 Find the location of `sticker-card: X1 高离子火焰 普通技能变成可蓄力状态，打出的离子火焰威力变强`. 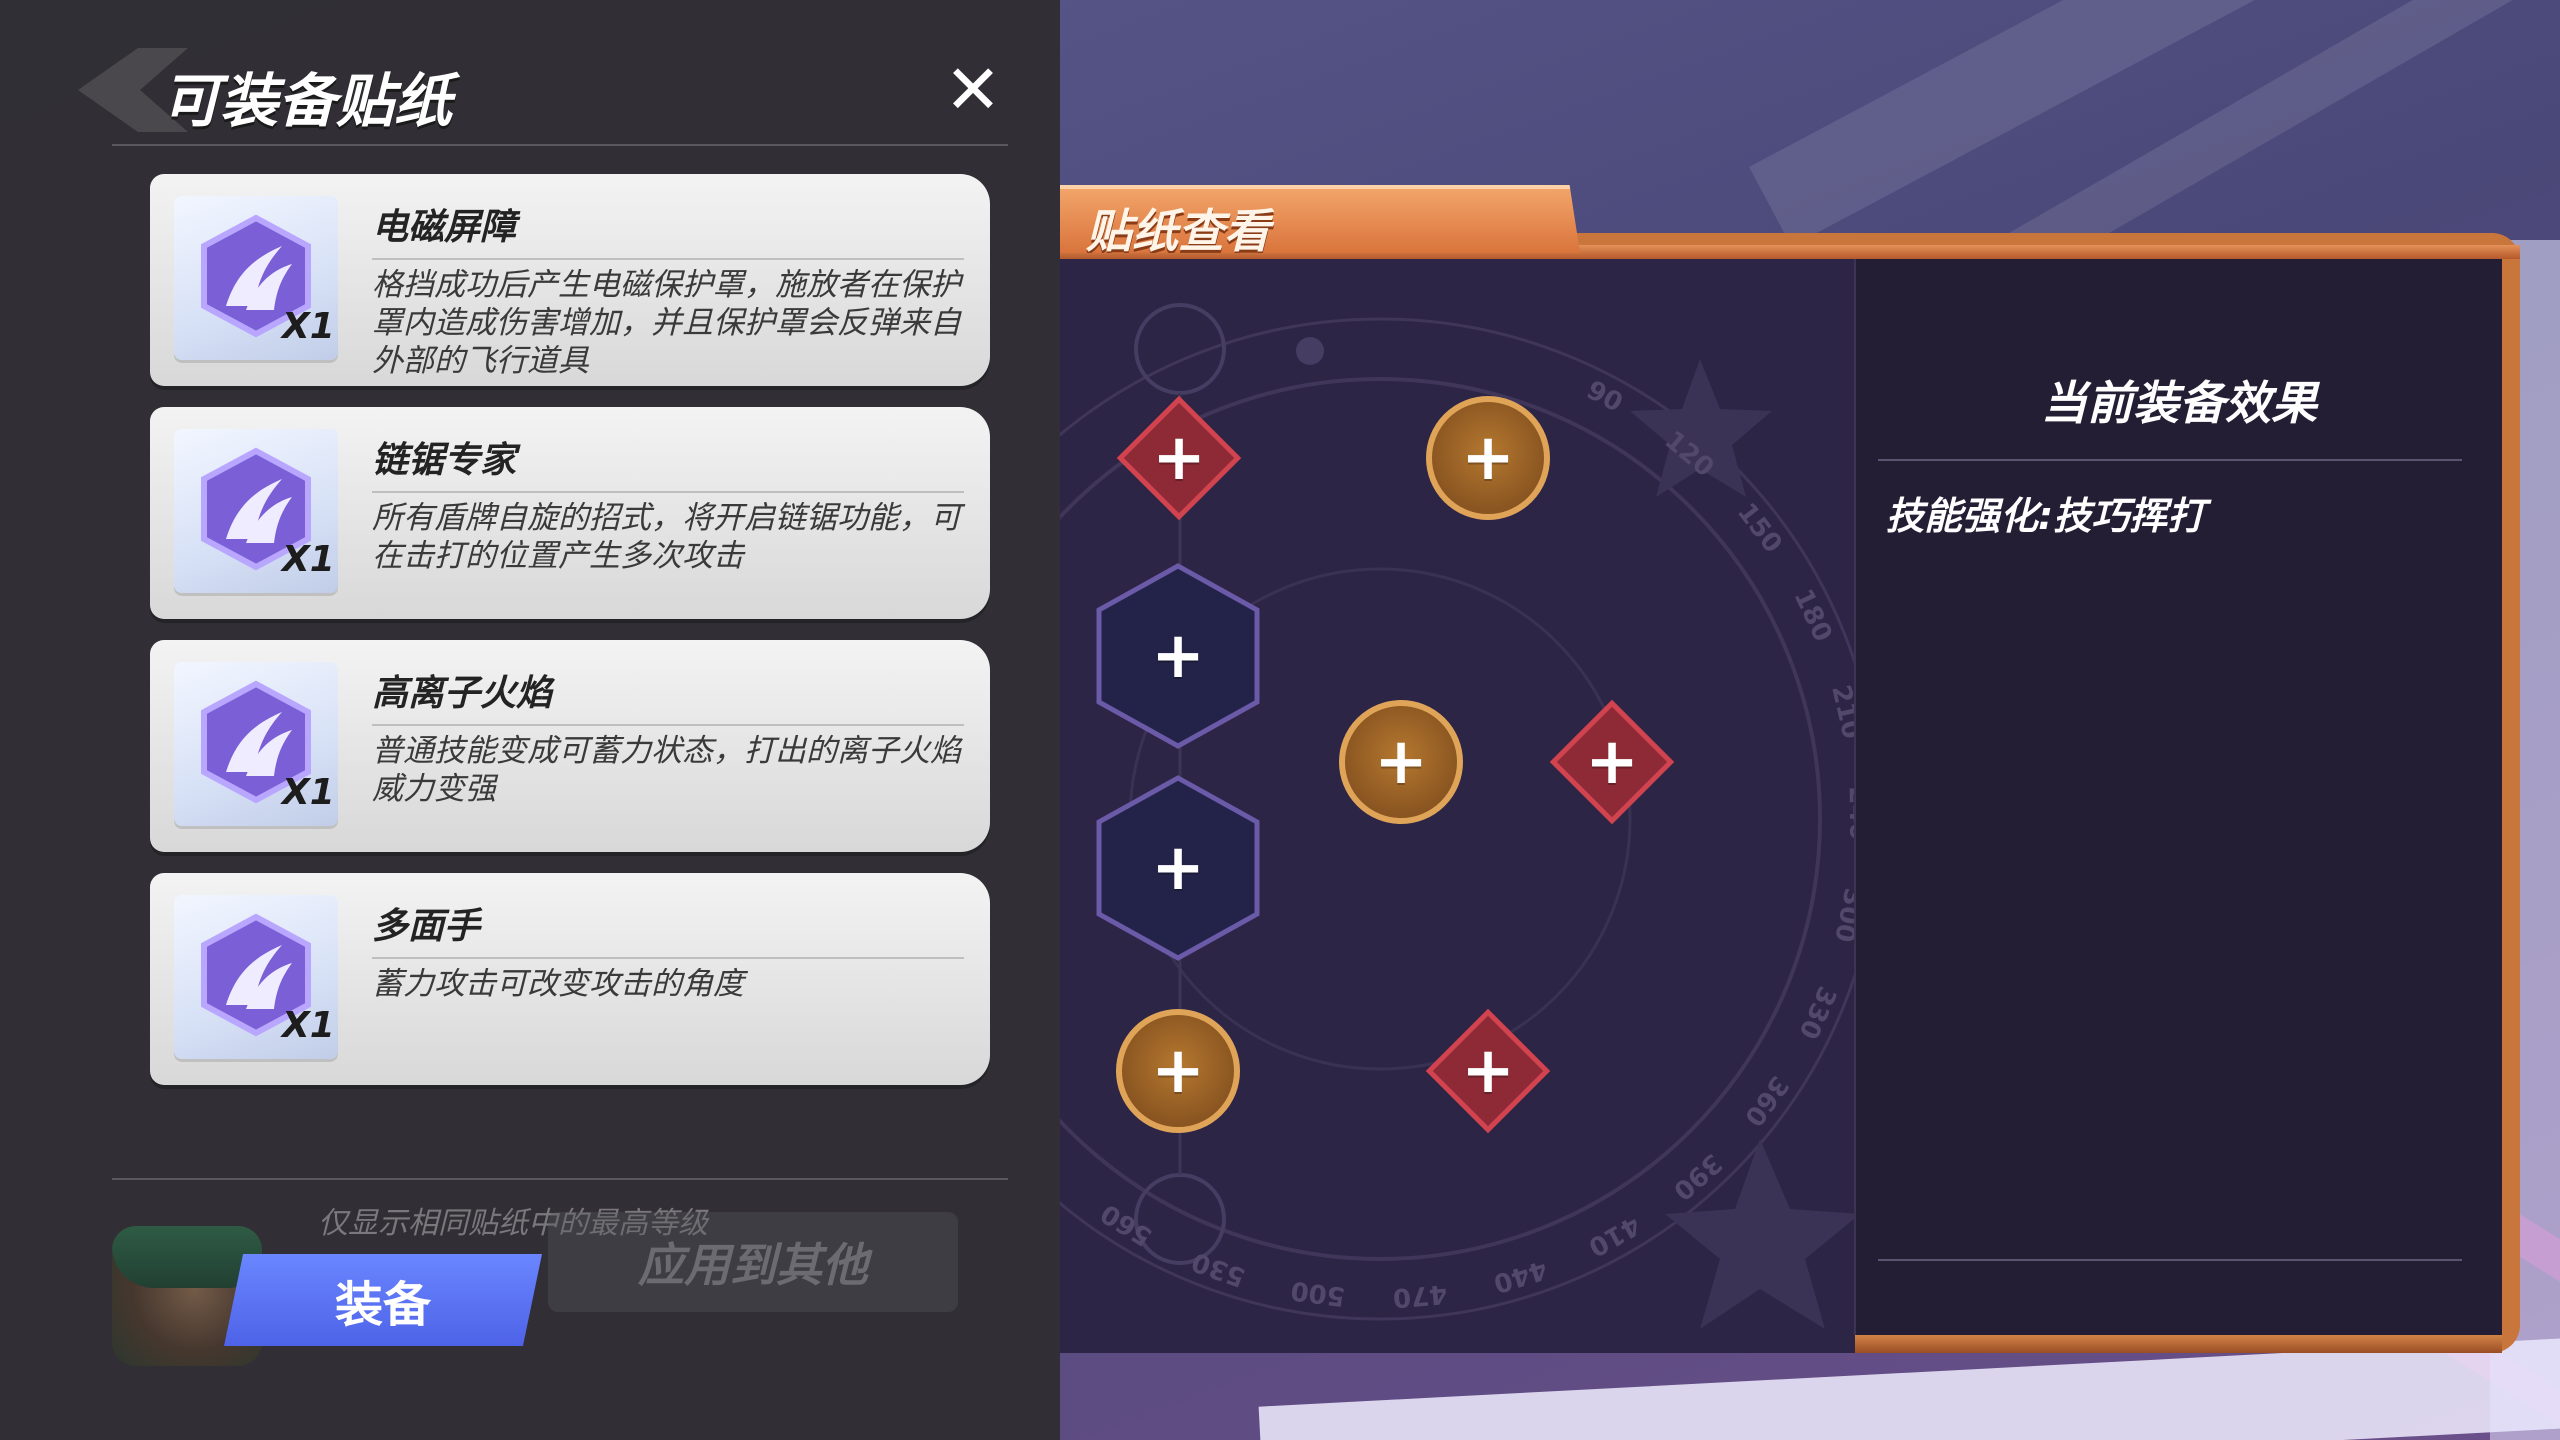

sticker-card: X1 高离子火焰 普通技能变成可蓄力状态，打出的离子火焰威力变强 is located at coordinates (570, 746).